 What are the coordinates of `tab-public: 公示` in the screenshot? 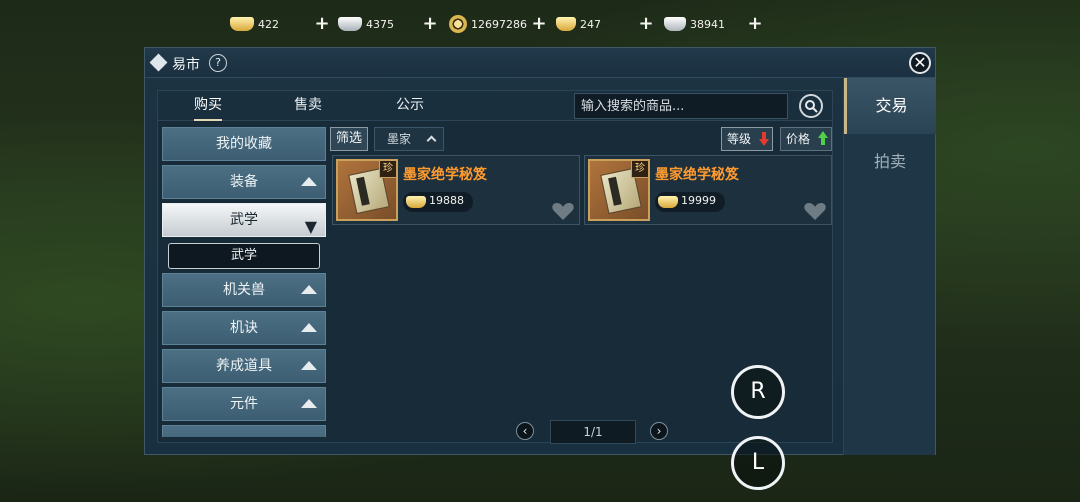 It's located at (410, 106).